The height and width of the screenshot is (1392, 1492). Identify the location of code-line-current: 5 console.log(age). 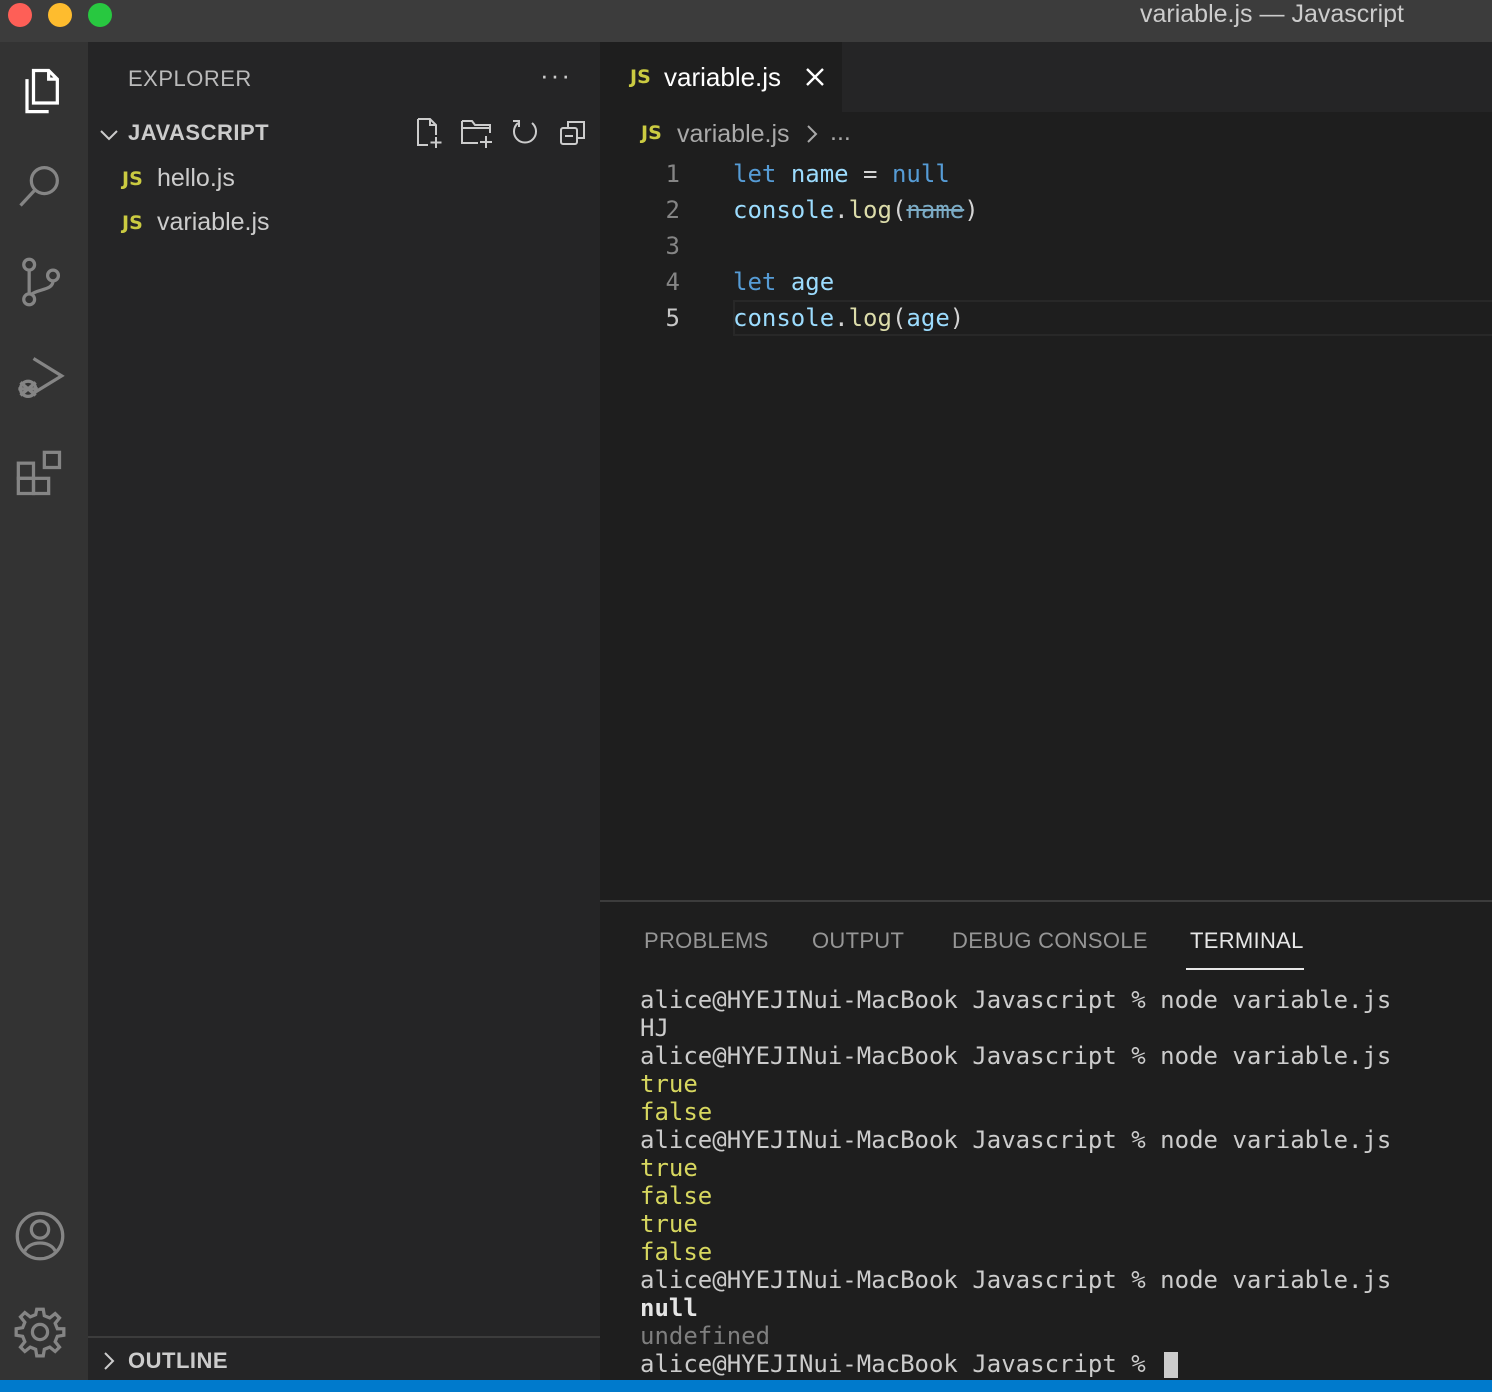
(1046, 318).